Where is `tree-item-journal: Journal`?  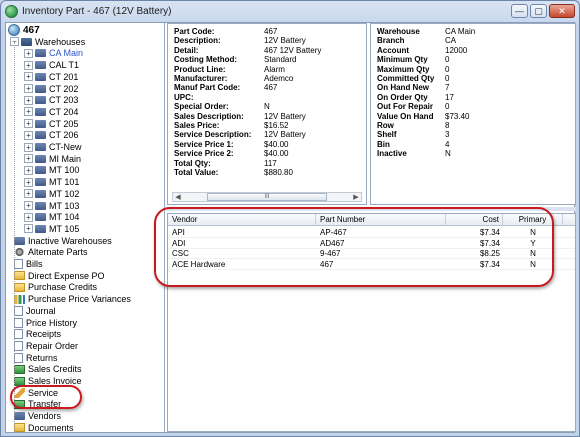 tree-item-journal: Journal is located at coordinates (35, 311).